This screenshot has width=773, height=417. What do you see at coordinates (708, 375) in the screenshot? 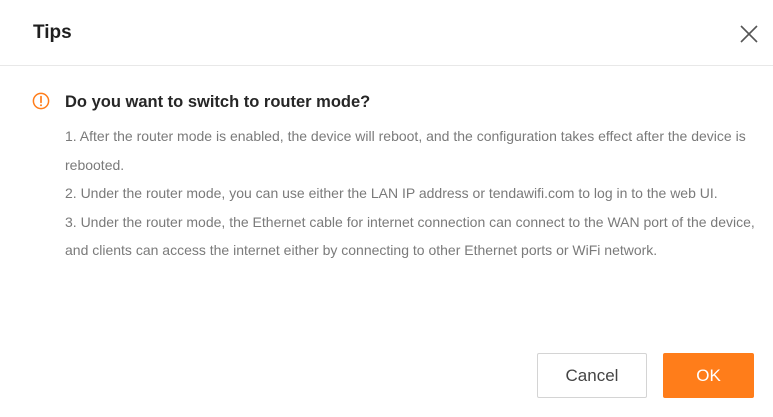
I see `ok-button: OK` at bounding box center [708, 375].